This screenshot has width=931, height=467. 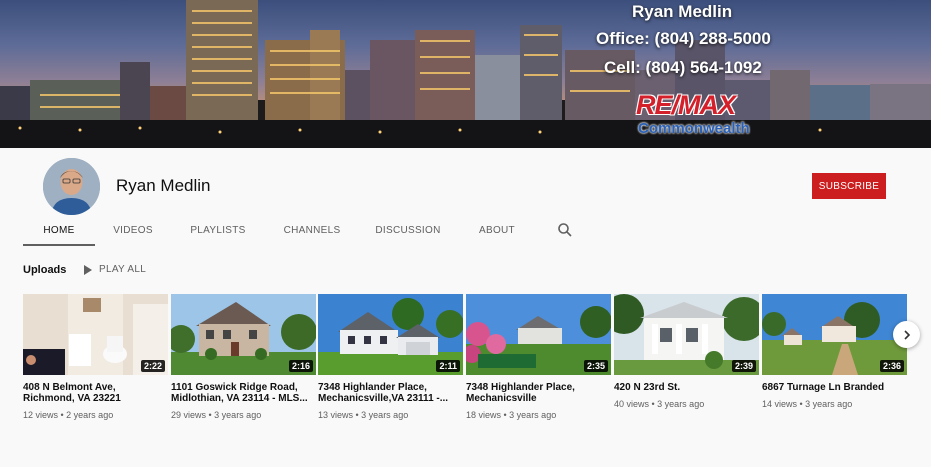 I want to click on video-title: 408 N Belmont Ave, Richmond, VA 23221, so click(x=95, y=393).